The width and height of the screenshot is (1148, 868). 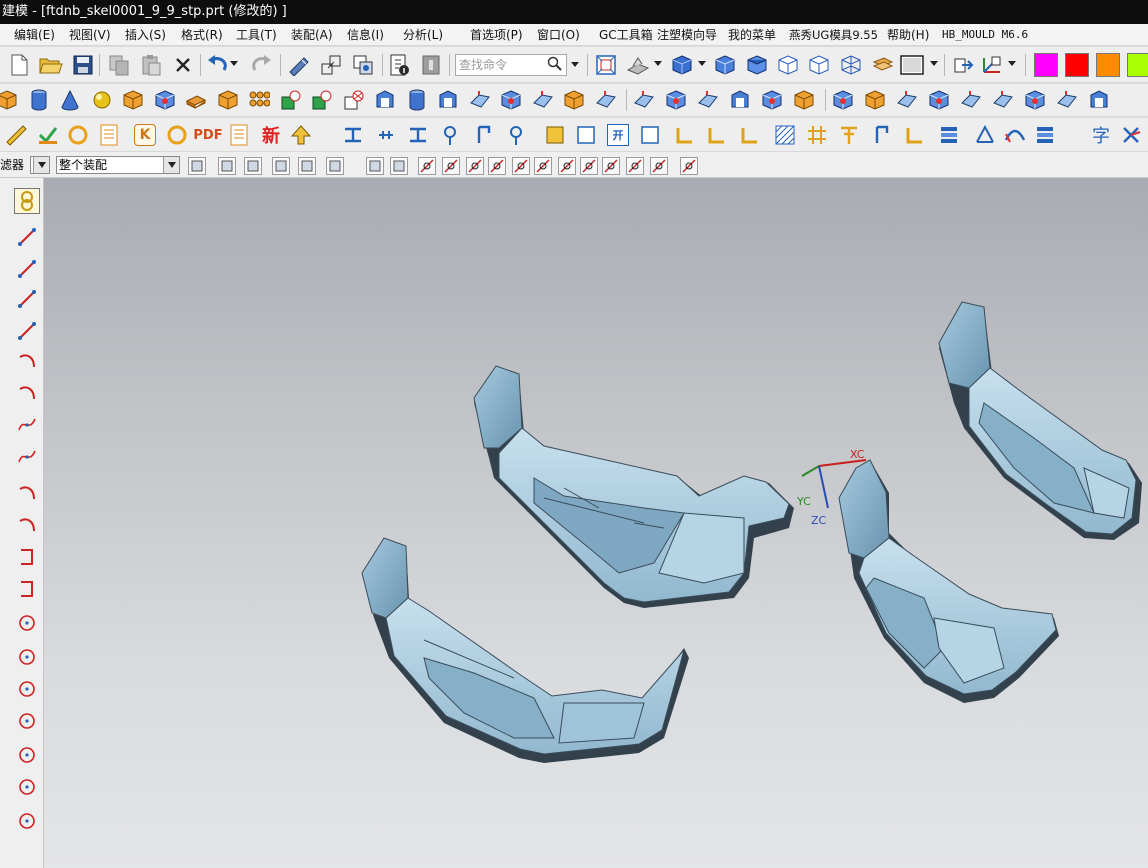 I want to click on undo-dropdown-icon, so click(x=234, y=64).